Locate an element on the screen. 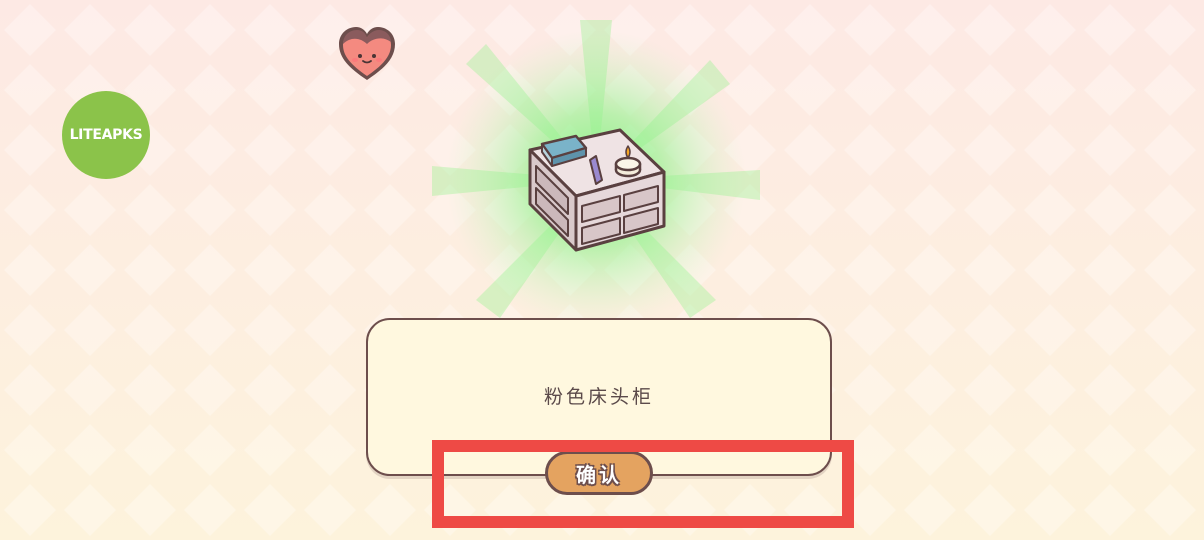 The height and width of the screenshot is (540, 1204). watermark-text: LITEAPKS is located at coordinates (106, 135).